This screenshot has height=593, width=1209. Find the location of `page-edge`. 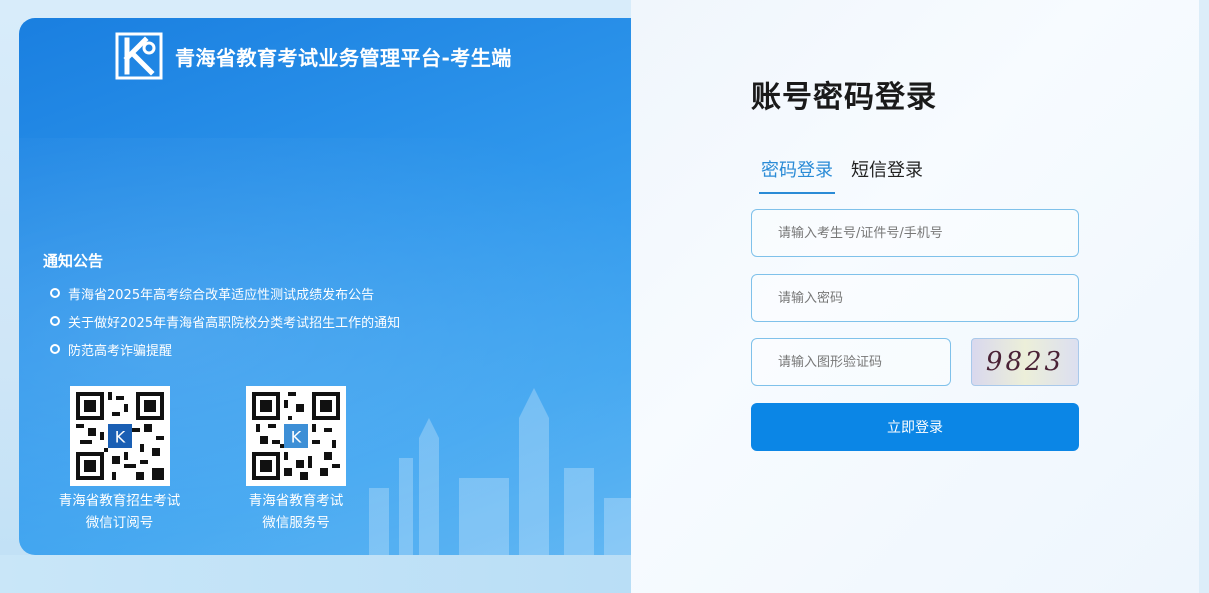

page-edge is located at coordinates (1204, 296).